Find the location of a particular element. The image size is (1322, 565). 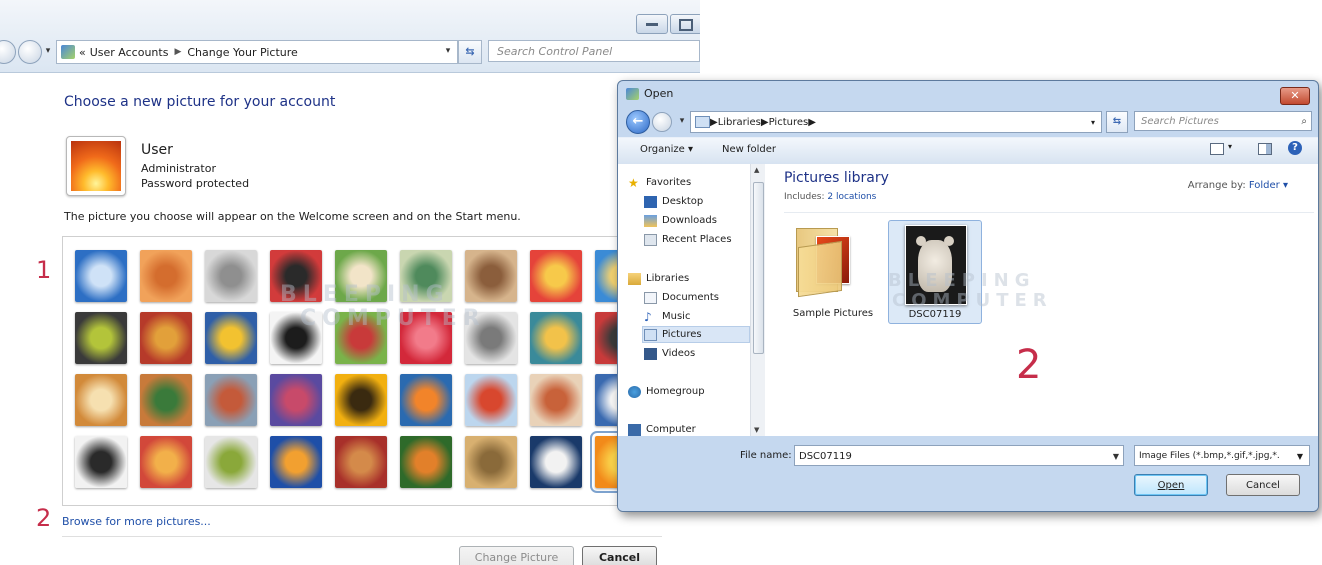

breadcrumb-pictures: Pictures is located at coordinates (789, 122).